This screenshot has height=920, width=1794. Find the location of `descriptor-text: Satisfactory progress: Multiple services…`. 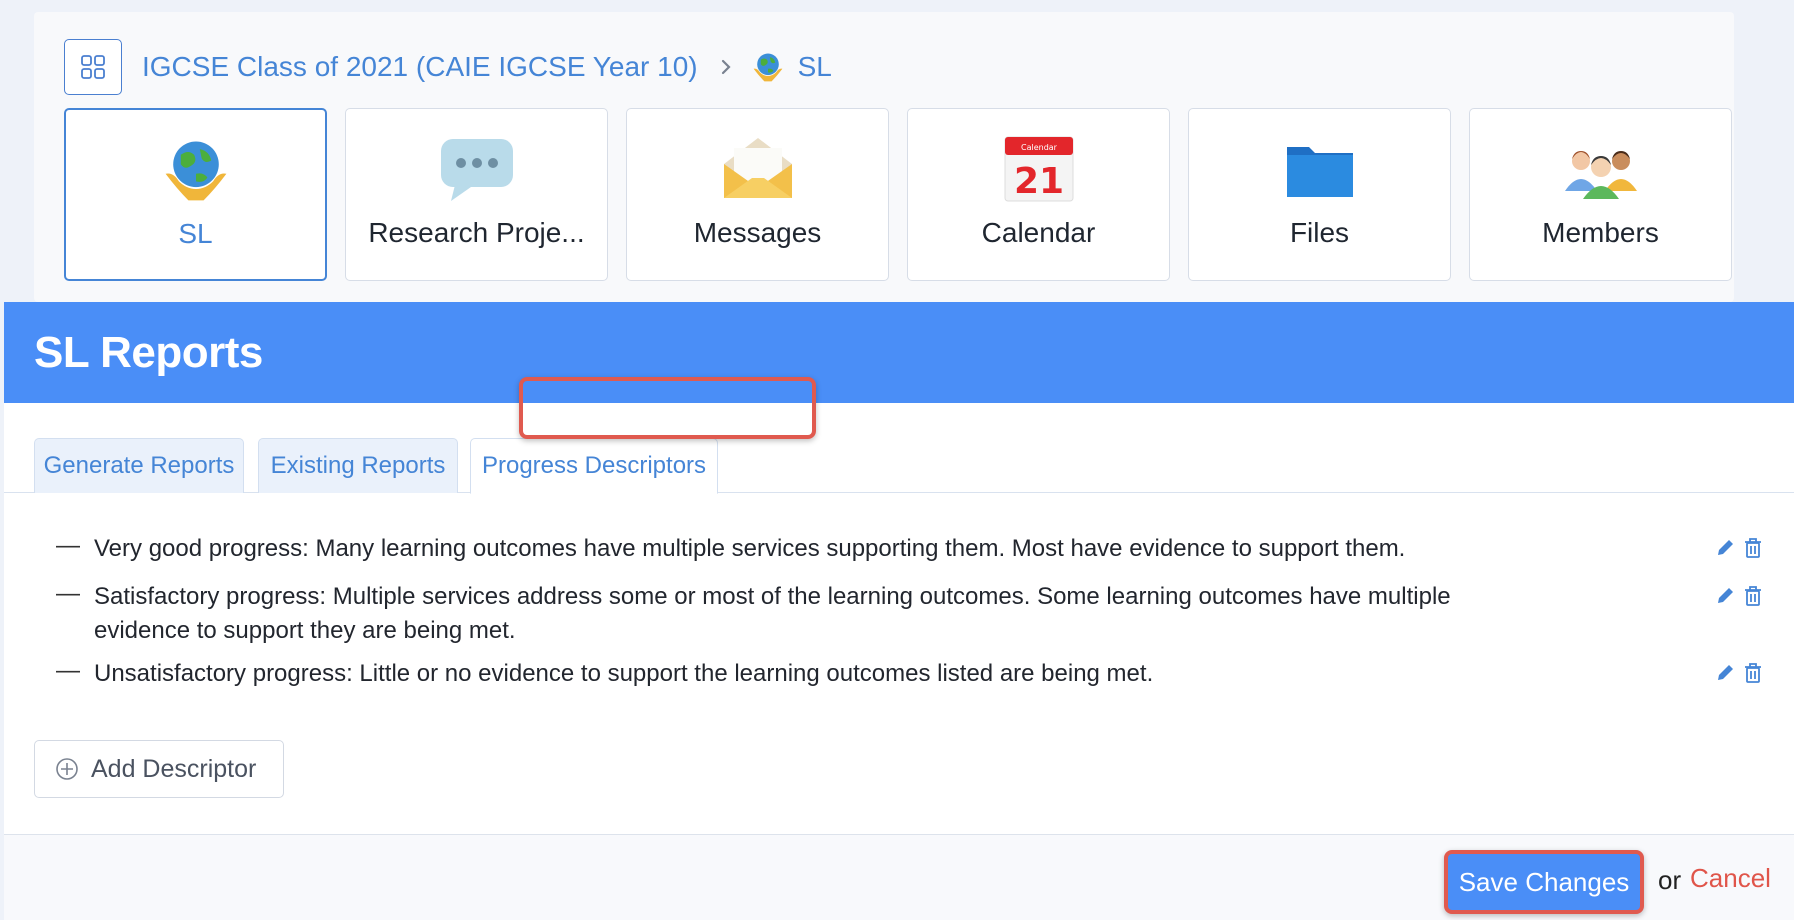

descriptor-text: Satisfactory progress: Multiple services… is located at coordinates (772, 613).